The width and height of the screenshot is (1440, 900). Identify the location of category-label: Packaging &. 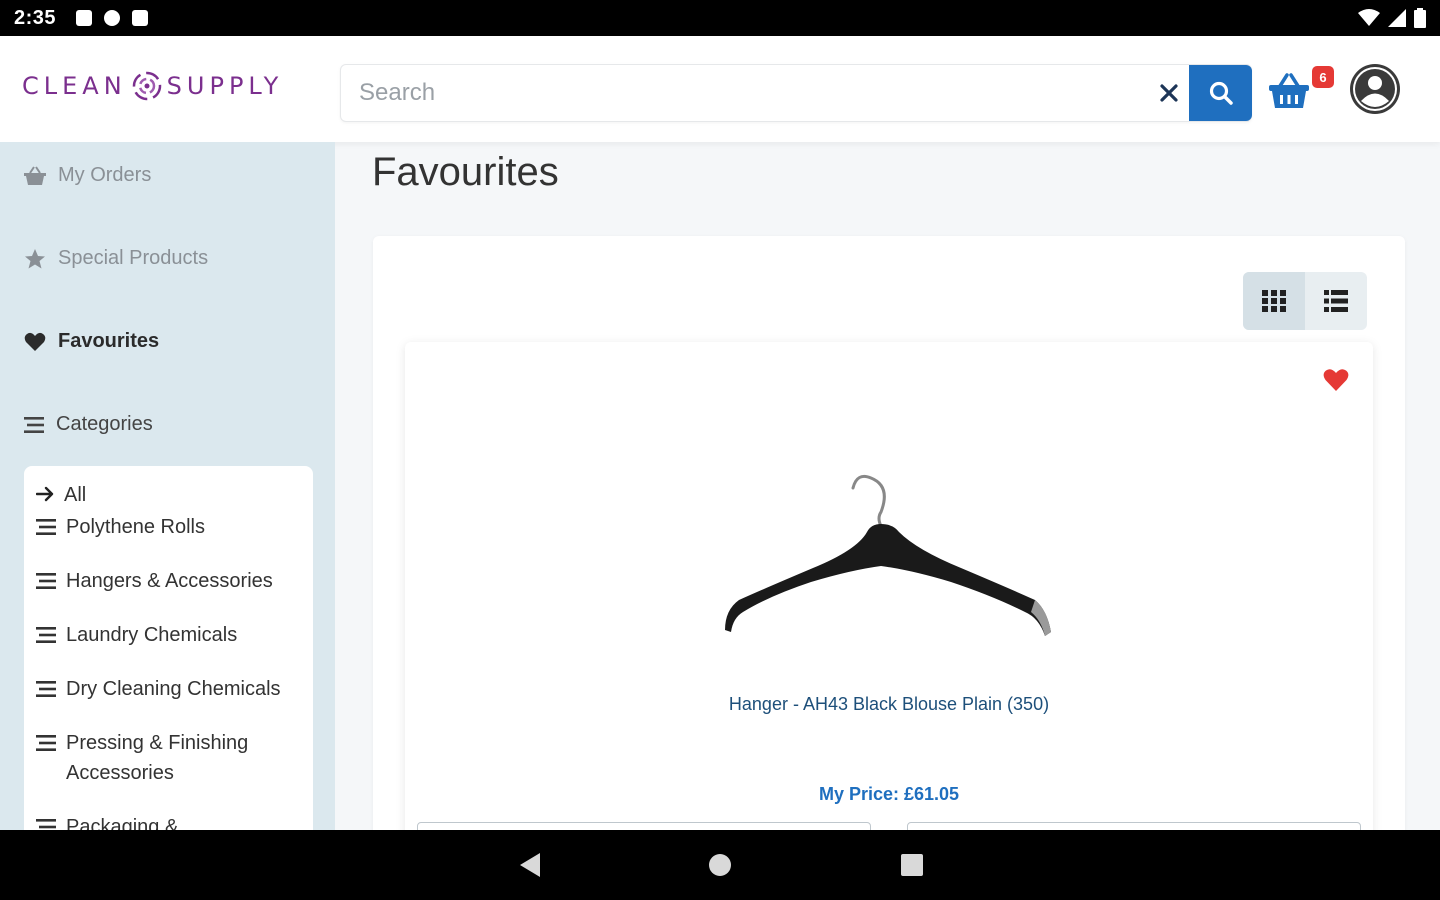
(122, 823).